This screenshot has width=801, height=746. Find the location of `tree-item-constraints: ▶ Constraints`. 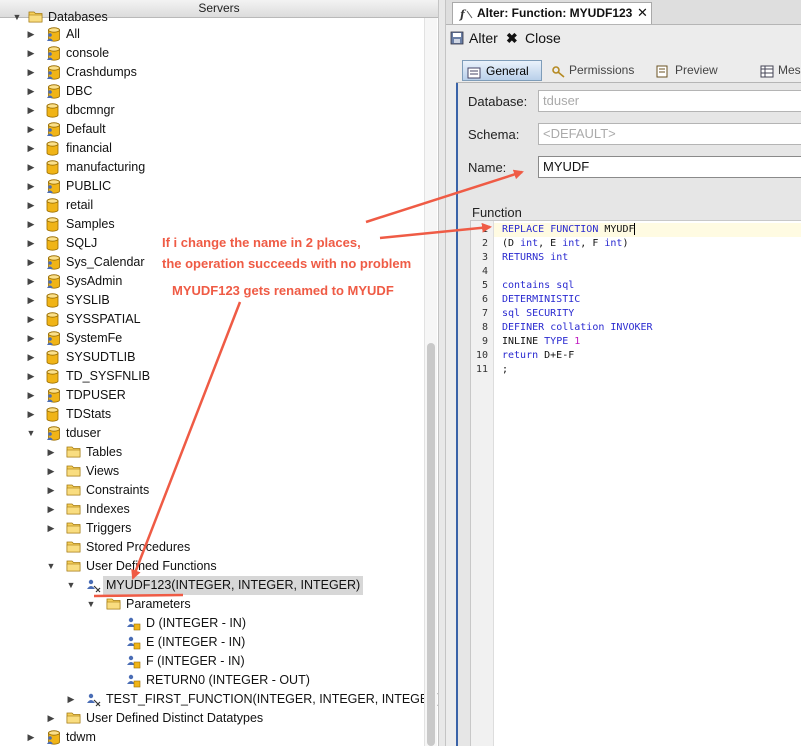

tree-item-constraints: ▶ Constraints is located at coordinates (210, 490).